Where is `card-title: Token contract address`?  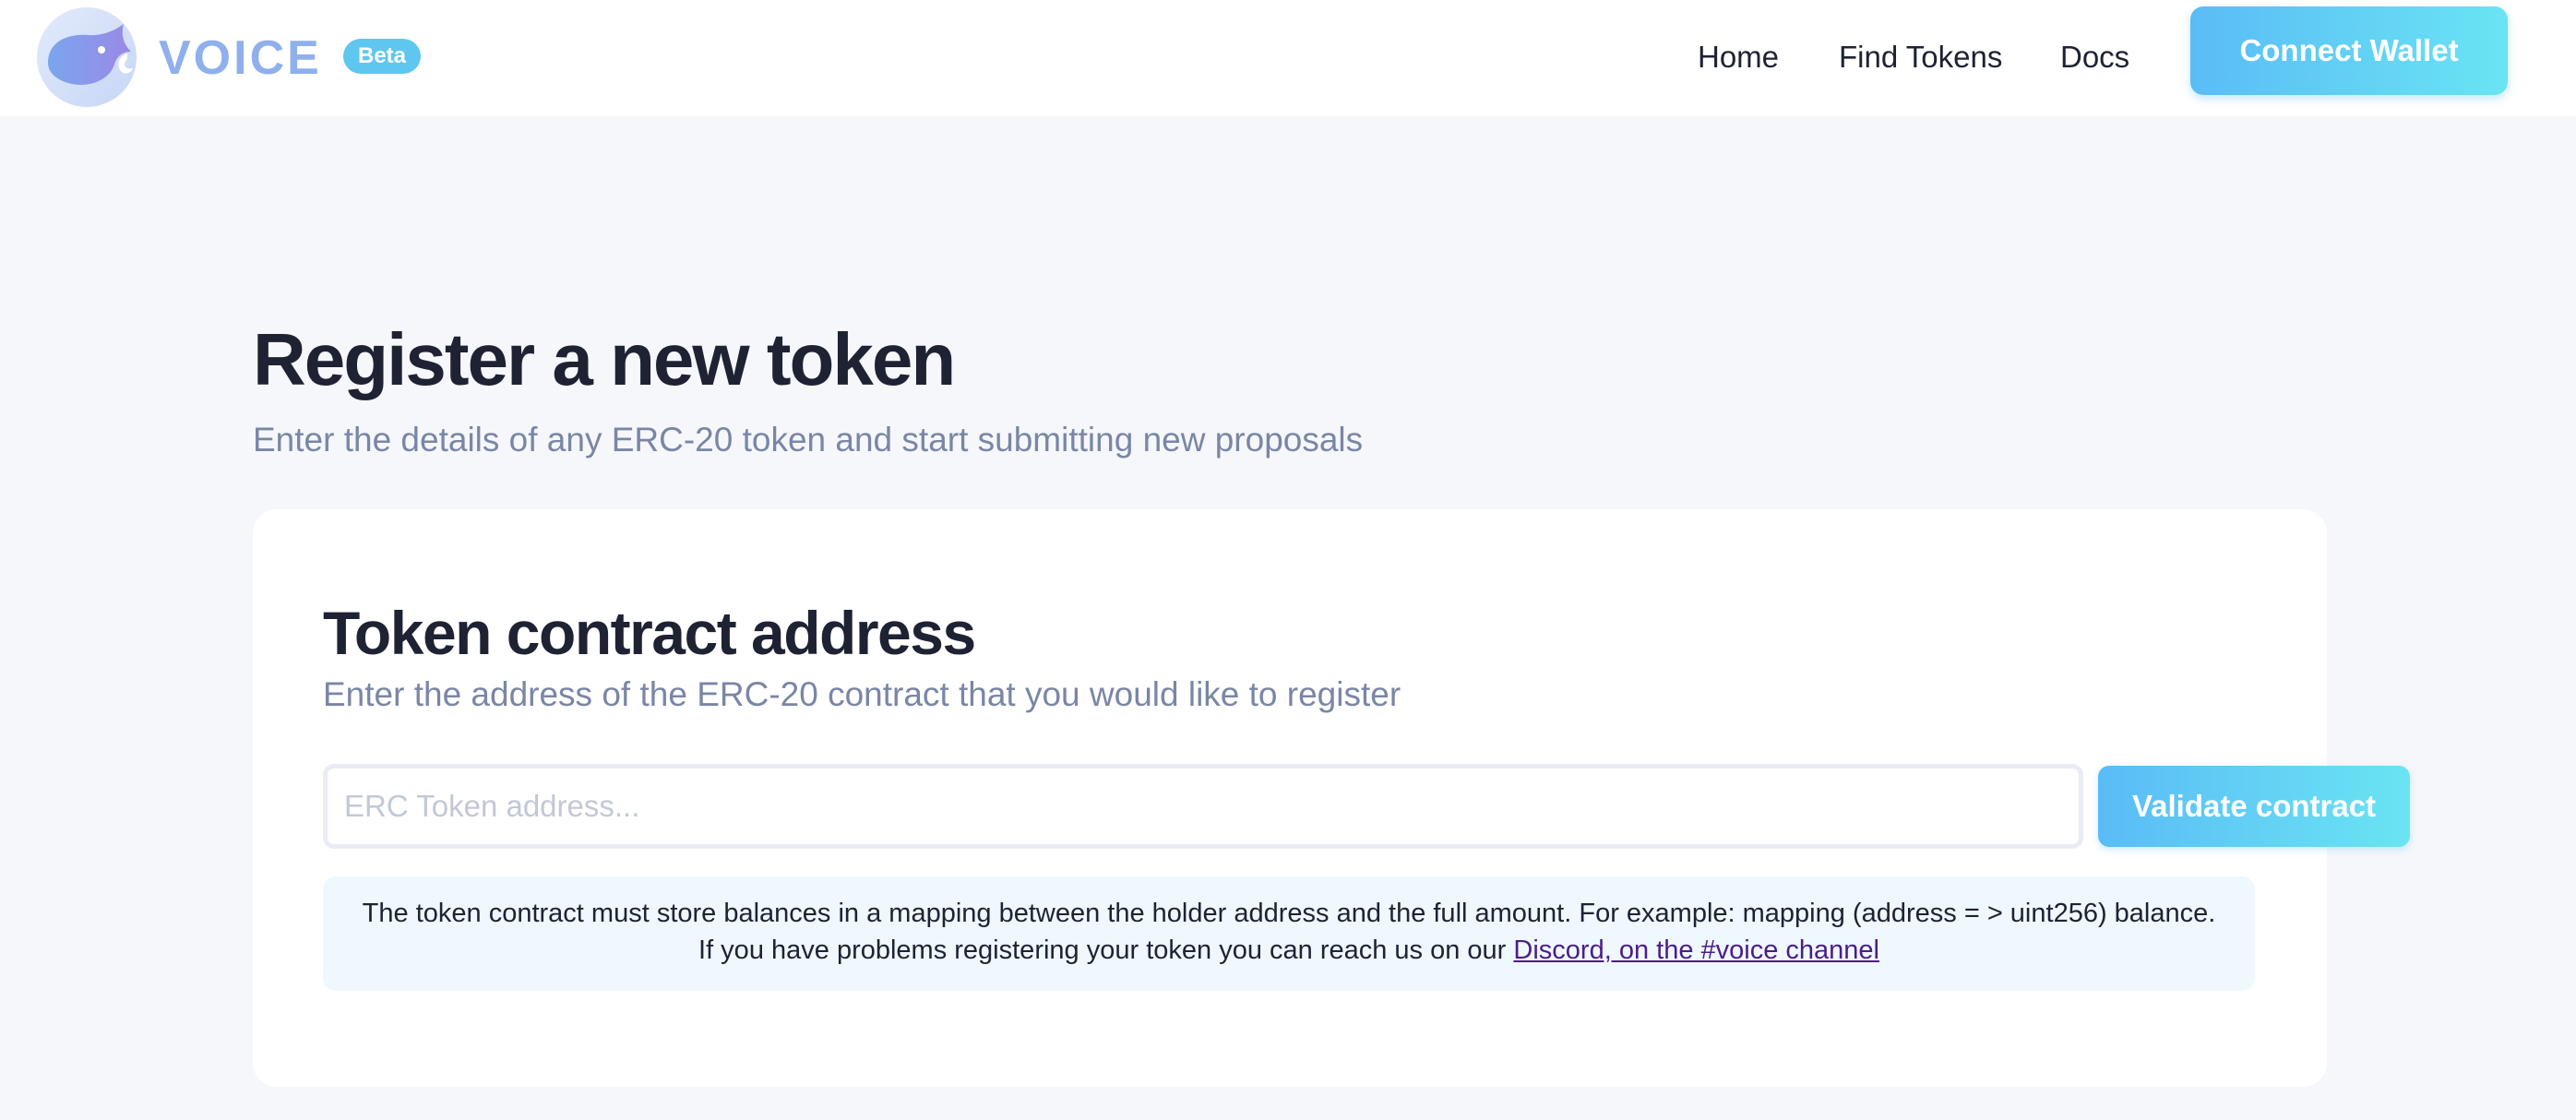 card-title: Token contract address is located at coordinates (649, 633).